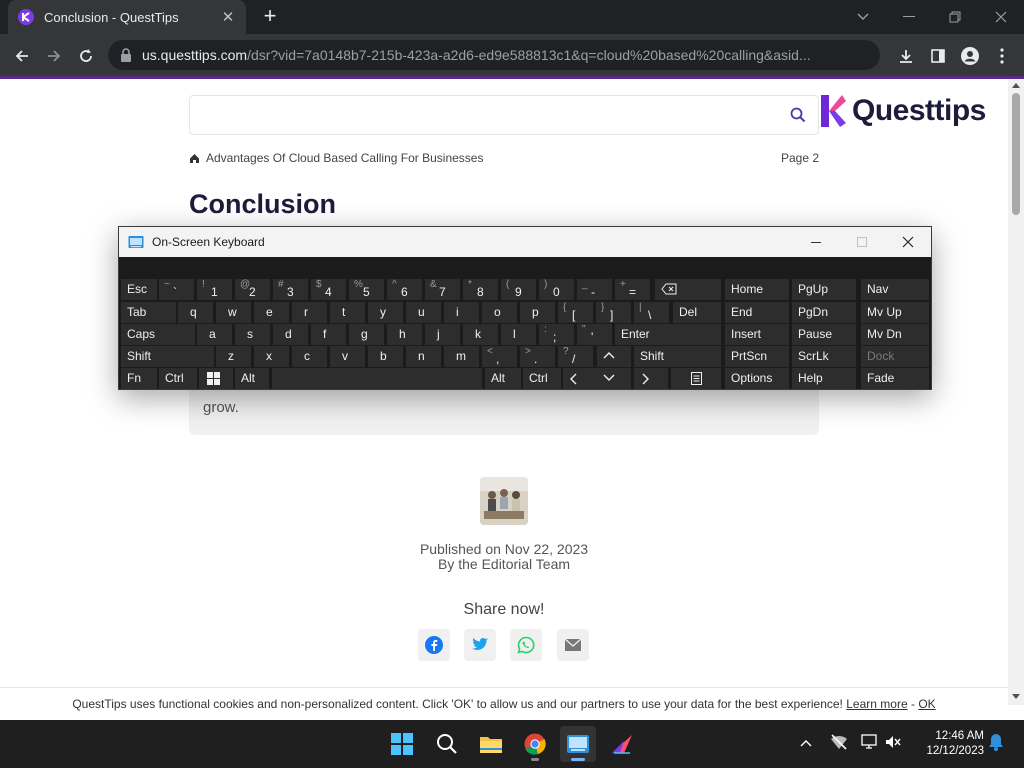 The width and height of the screenshot is (1024, 768). I want to click on key-m: m, so click(461, 356).